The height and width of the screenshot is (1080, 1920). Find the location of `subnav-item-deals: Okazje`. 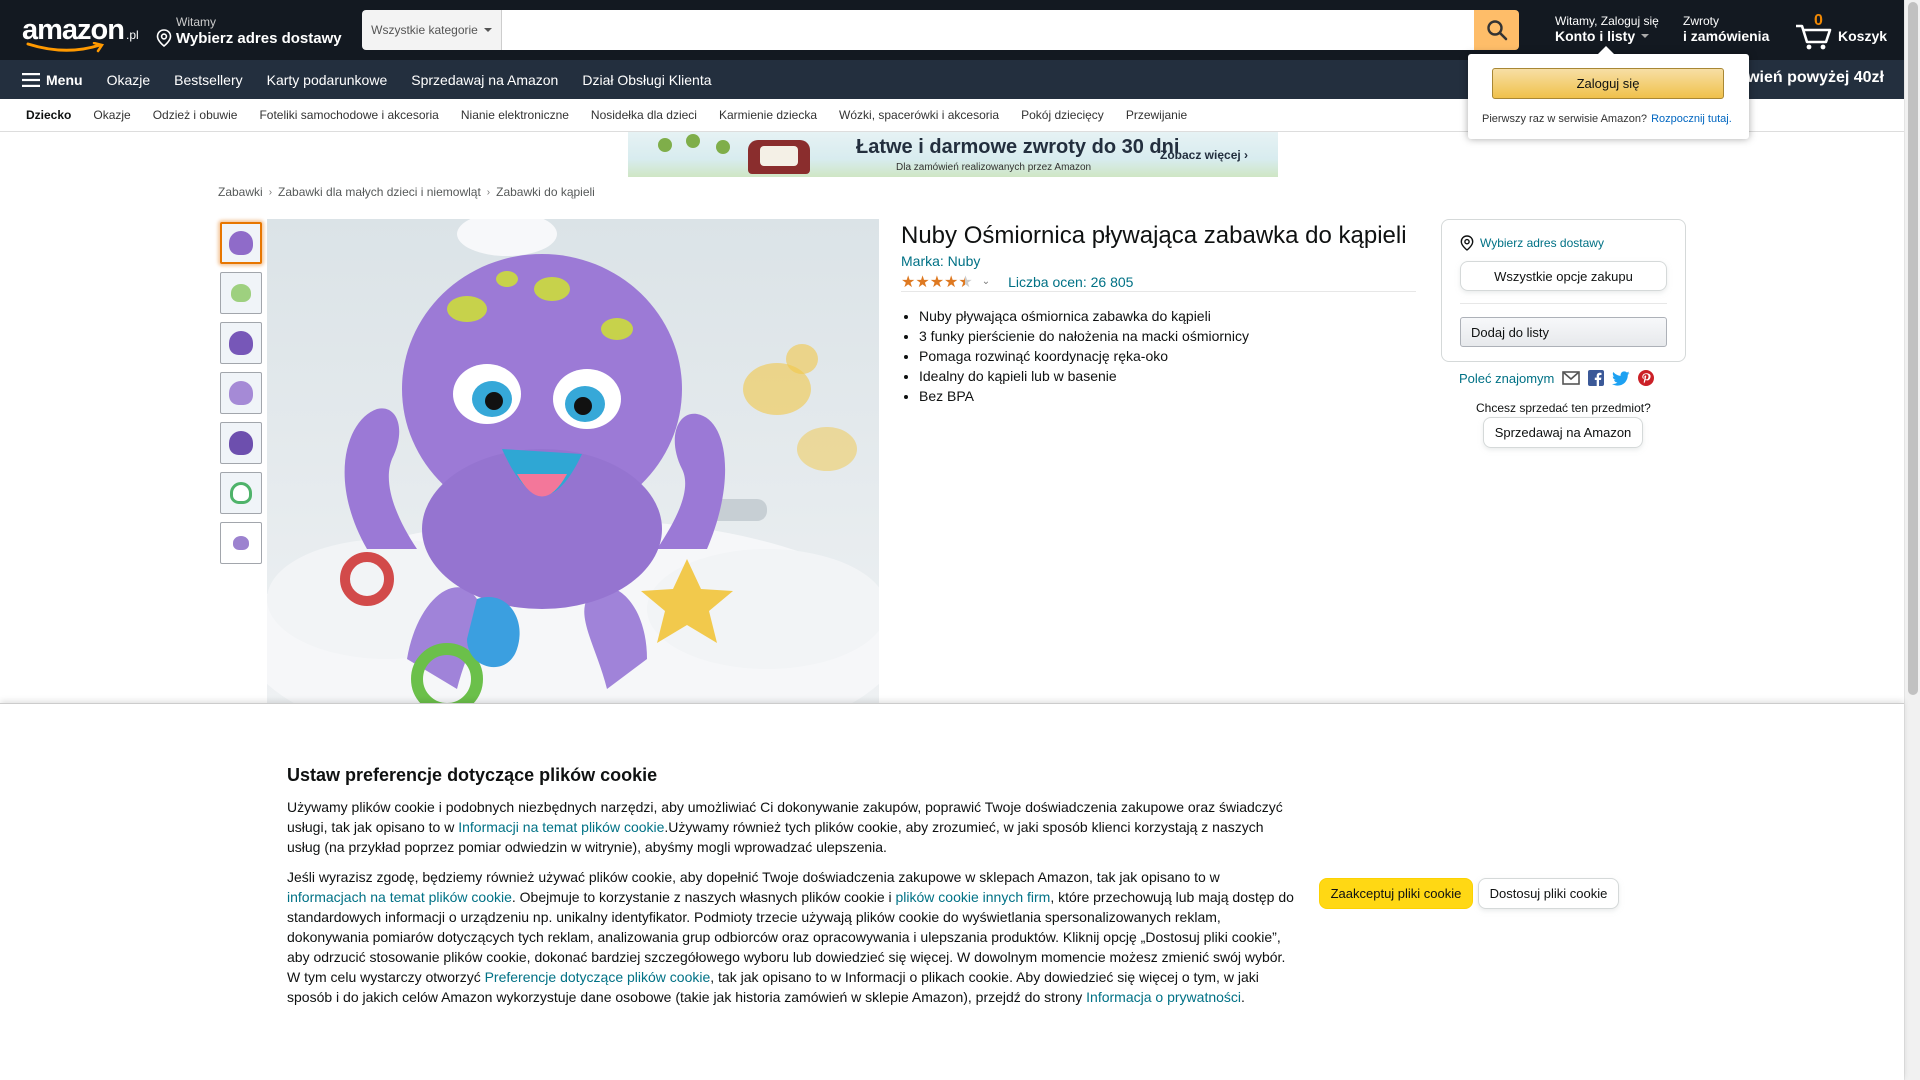

subnav-item-deals: Okazje is located at coordinates (111, 115).